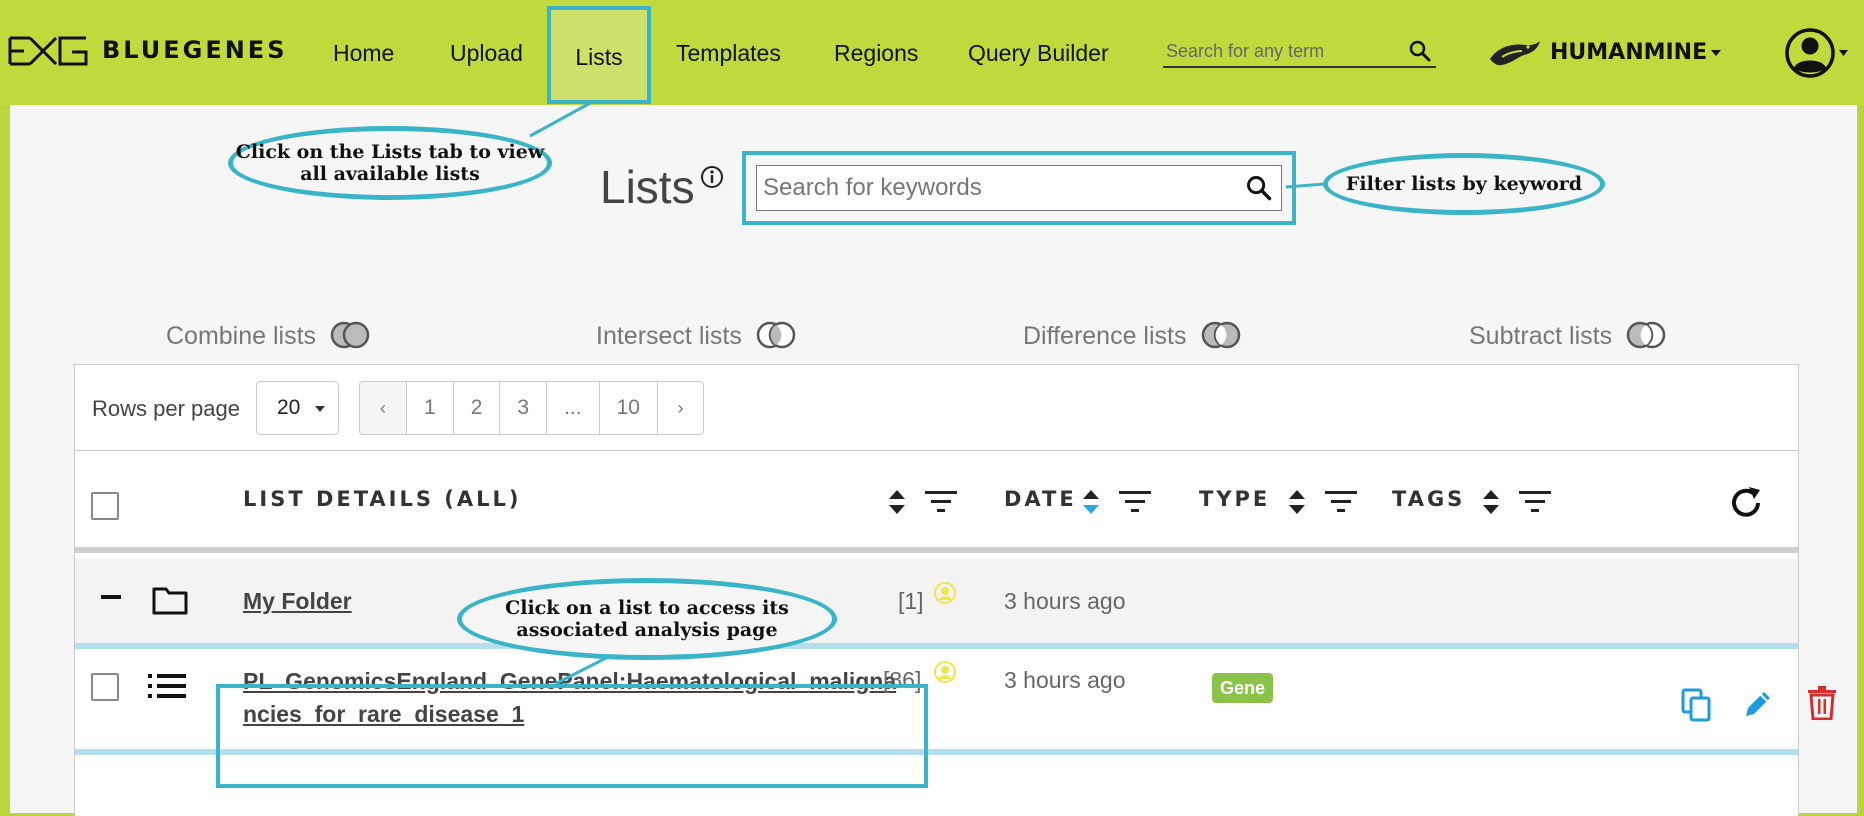  What do you see at coordinates (1038, 52) in the screenshot?
I see `nav-query-builder: Query Builder` at bounding box center [1038, 52].